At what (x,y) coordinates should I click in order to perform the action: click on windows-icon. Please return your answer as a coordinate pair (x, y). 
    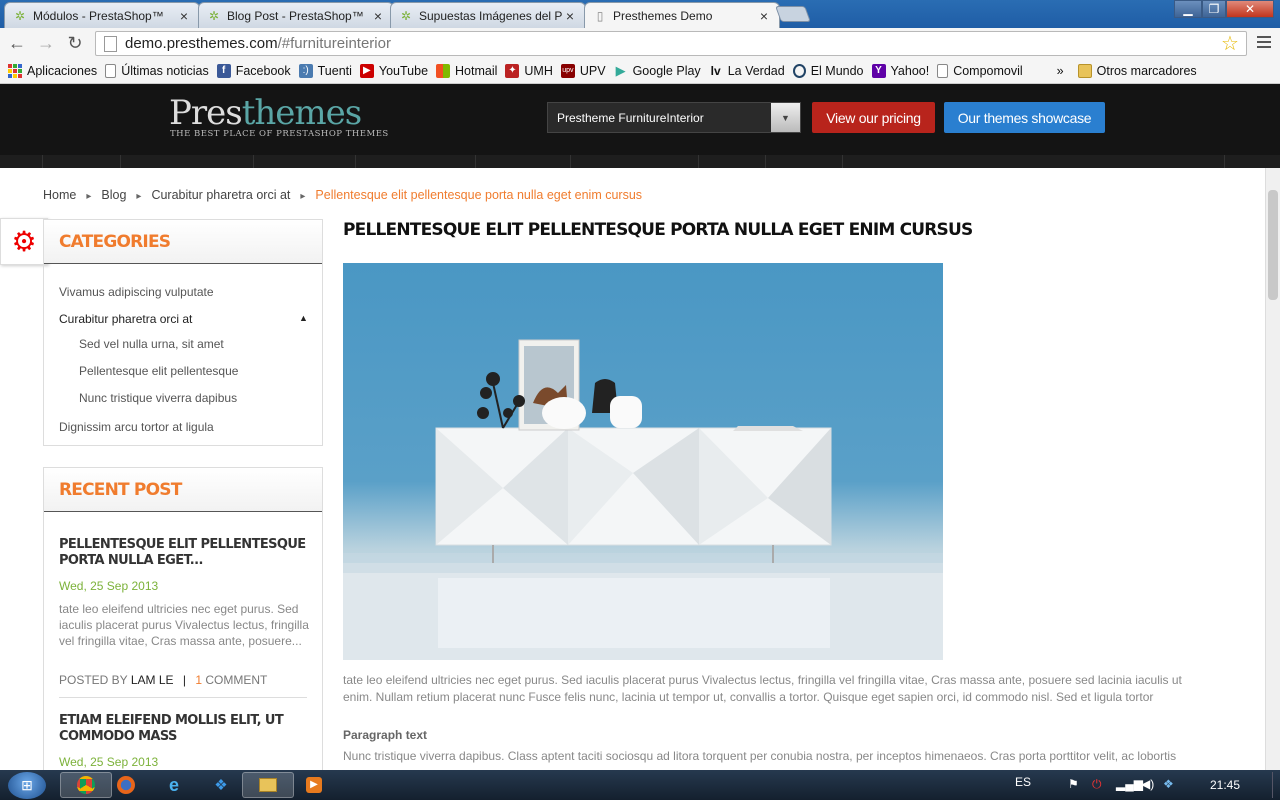
    Looking at the image, I should click on (443, 70).